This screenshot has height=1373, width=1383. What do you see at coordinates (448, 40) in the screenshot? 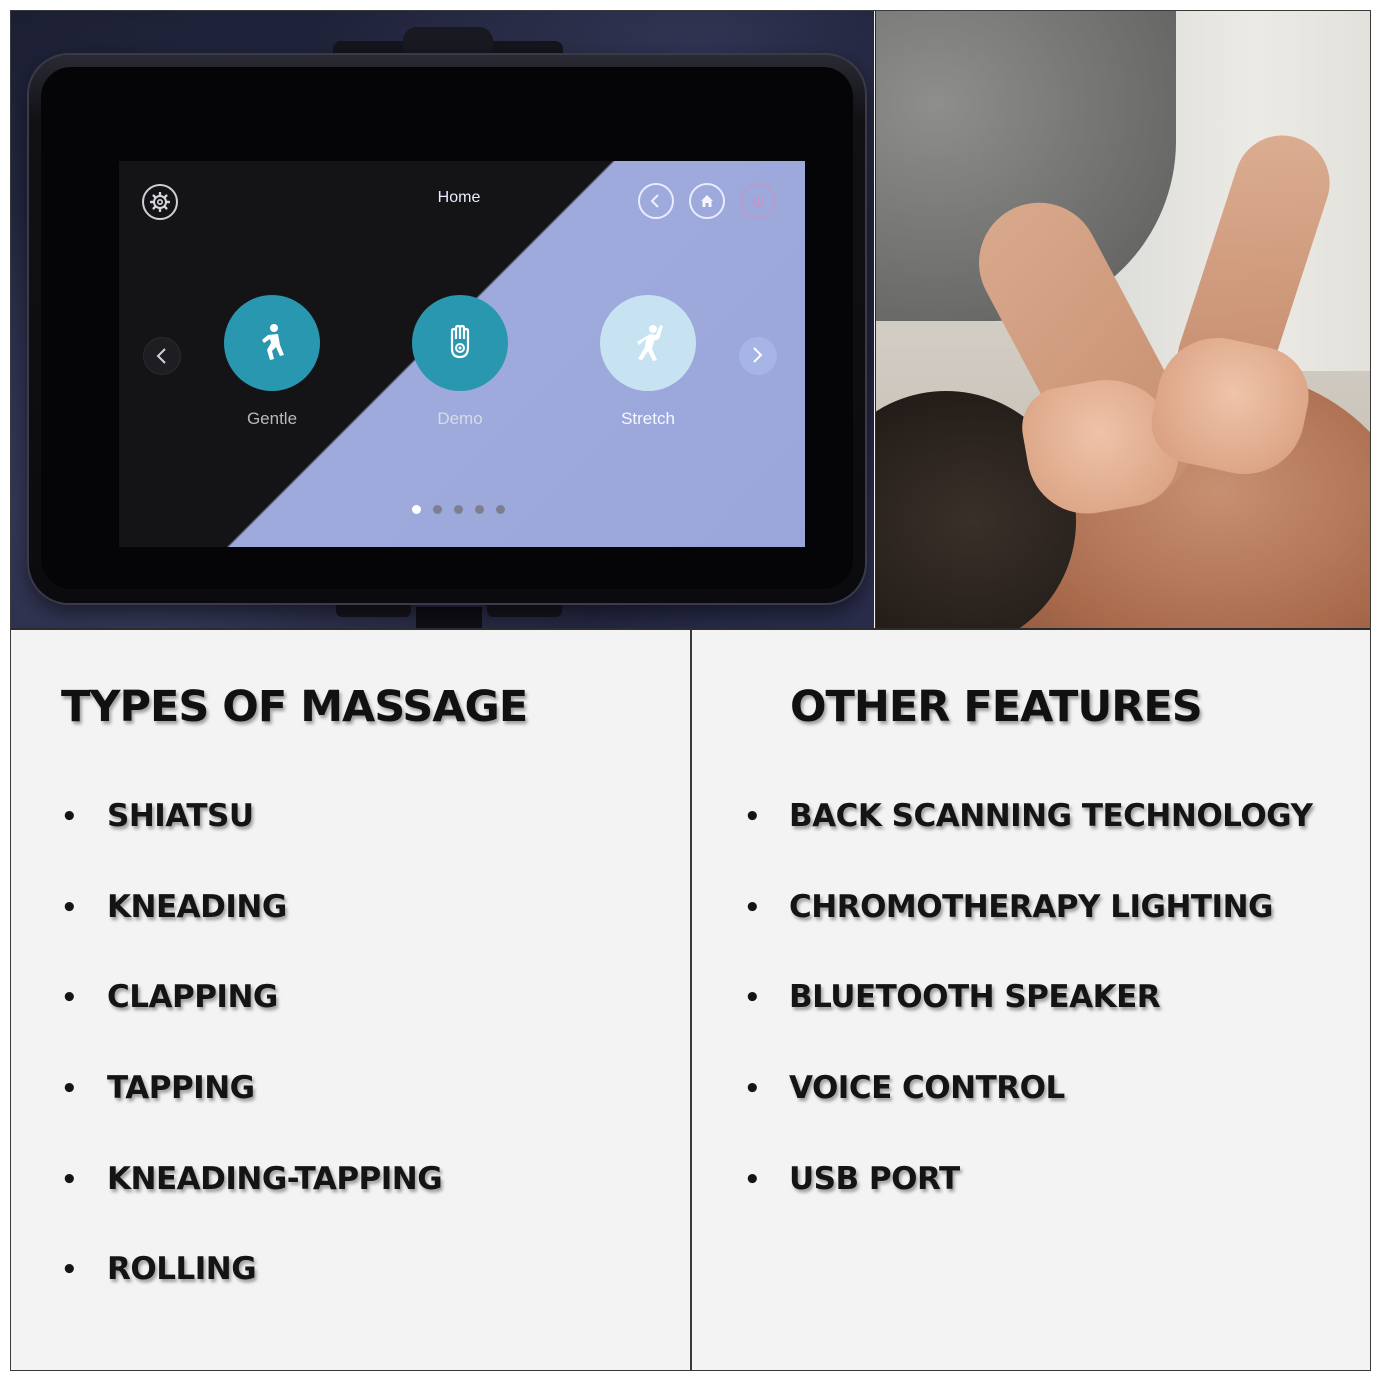
I see `tablet-clip-nub` at bounding box center [448, 40].